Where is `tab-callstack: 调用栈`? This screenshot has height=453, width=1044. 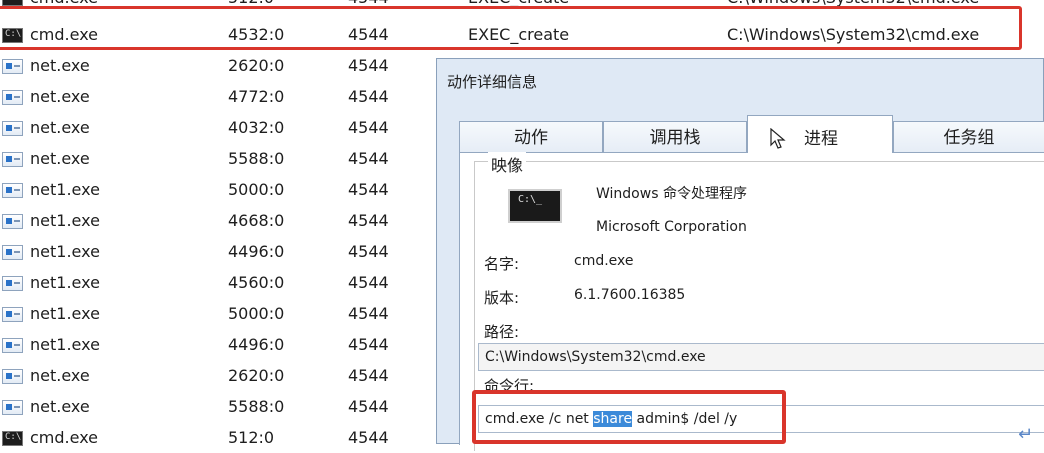
tab-callstack: 调用栈 is located at coordinates (675, 137).